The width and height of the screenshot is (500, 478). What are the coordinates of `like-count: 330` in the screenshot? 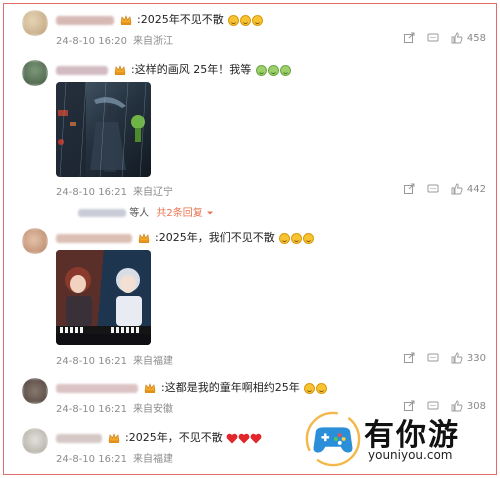 It's located at (476, 358).